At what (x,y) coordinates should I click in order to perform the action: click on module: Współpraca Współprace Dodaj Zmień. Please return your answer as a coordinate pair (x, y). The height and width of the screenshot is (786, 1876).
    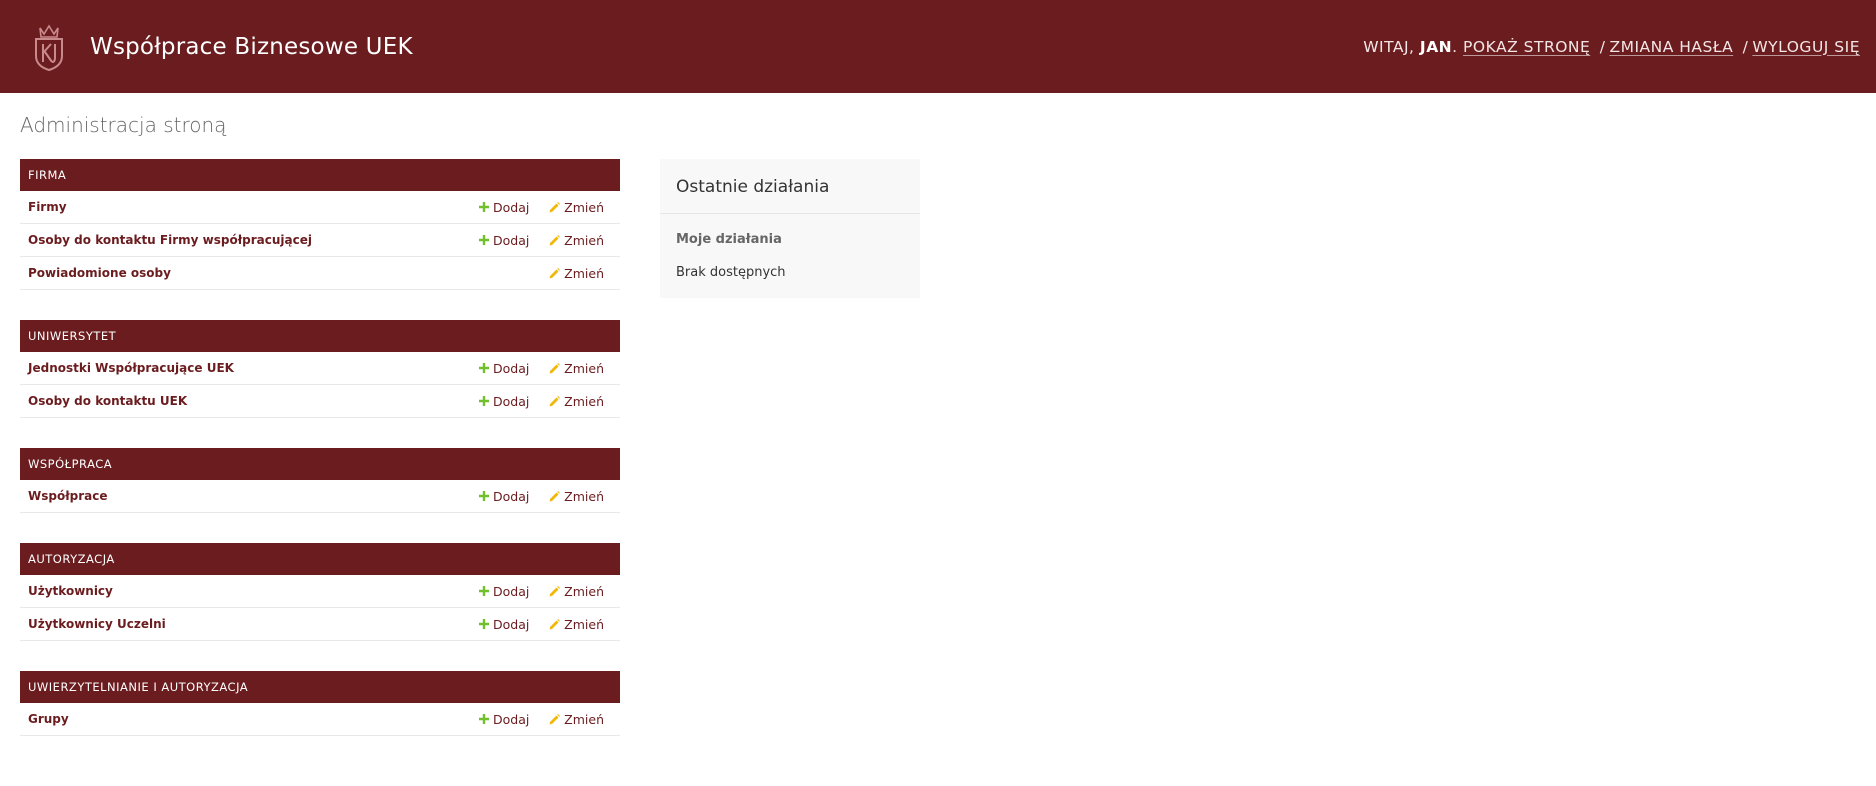
    Looking at the image, I should click on (320, 480).